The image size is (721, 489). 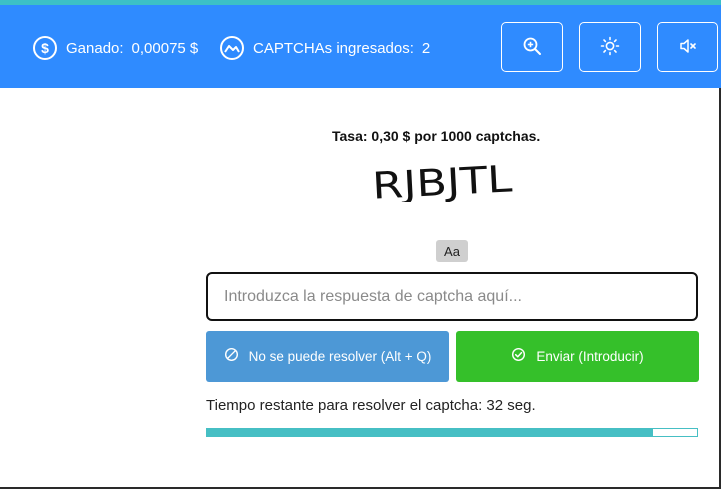 I want to click on time-progress-bar, so click(x=452, y=432).